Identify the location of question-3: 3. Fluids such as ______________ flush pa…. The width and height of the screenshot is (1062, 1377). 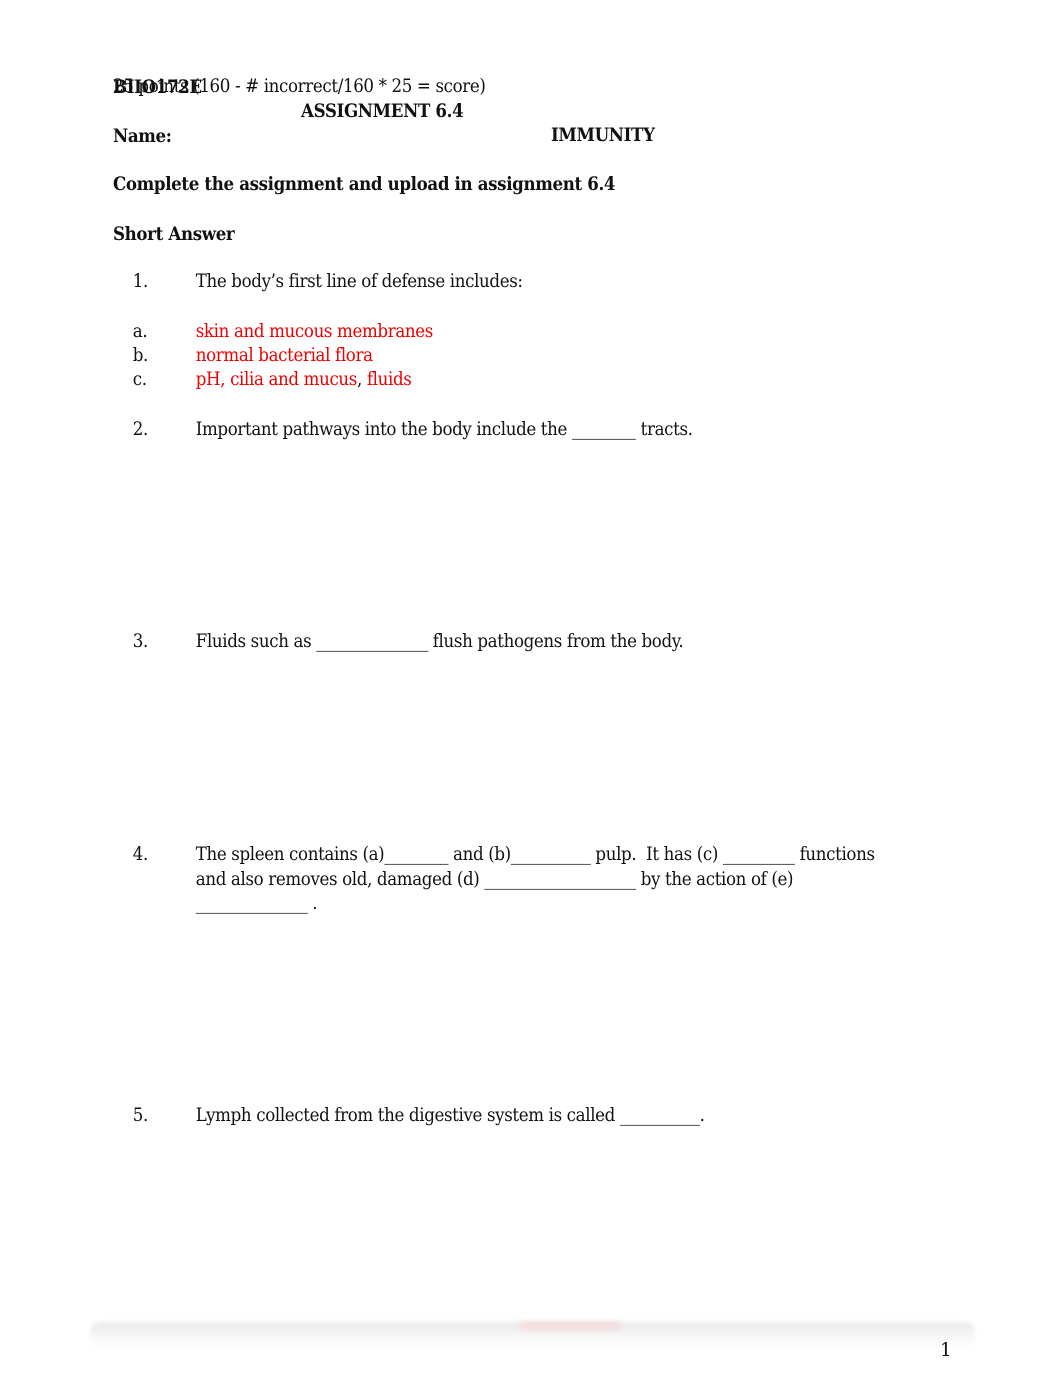
(398, 642).